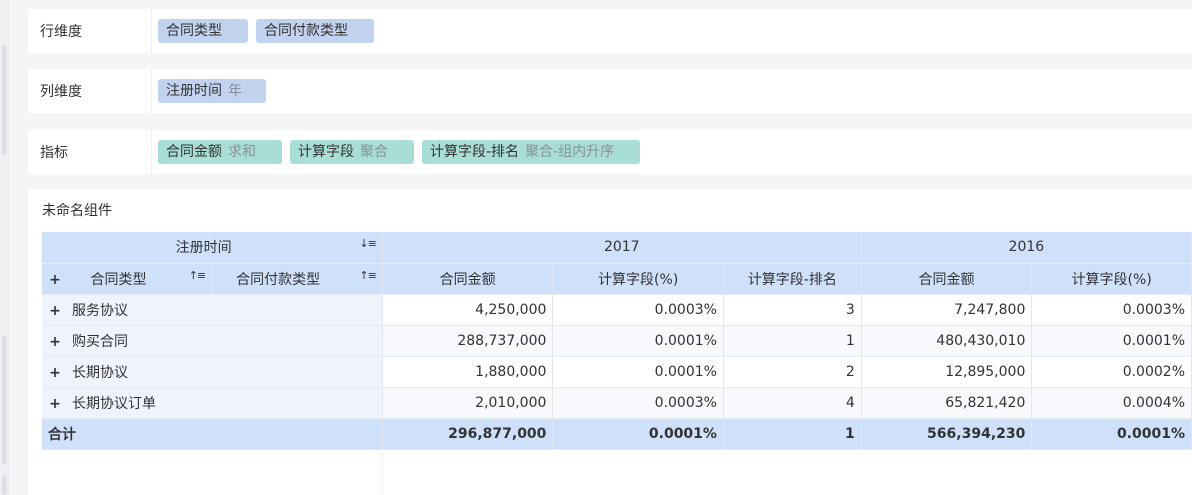 Image resolution: width=1192 pixels, height=495 pixels. Describe the element at coordinates (212, 403) in the screenshot. I see `row-header: + 长期协议订单` at that location.